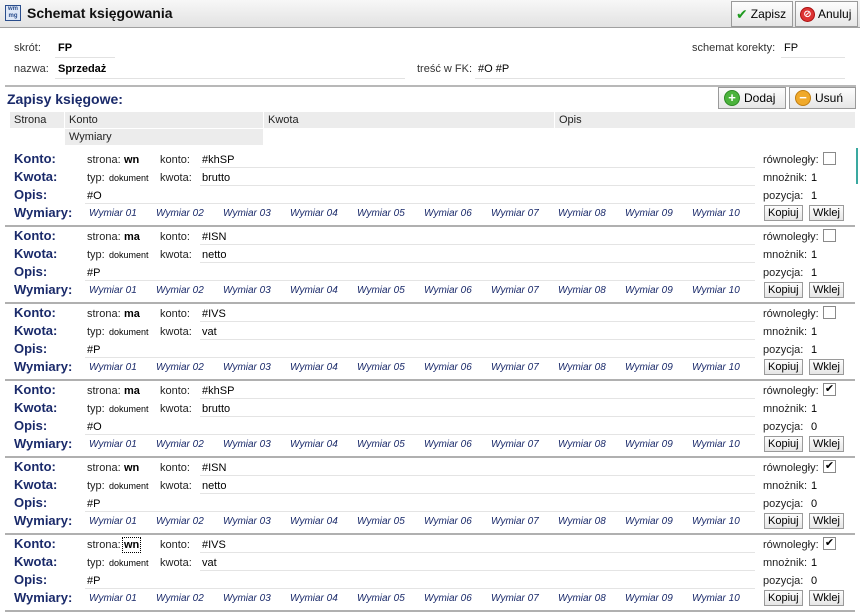 The width and height of the screenshot is (860, 612). I want to click on column-header-opis: Opis, so click(705, 120).